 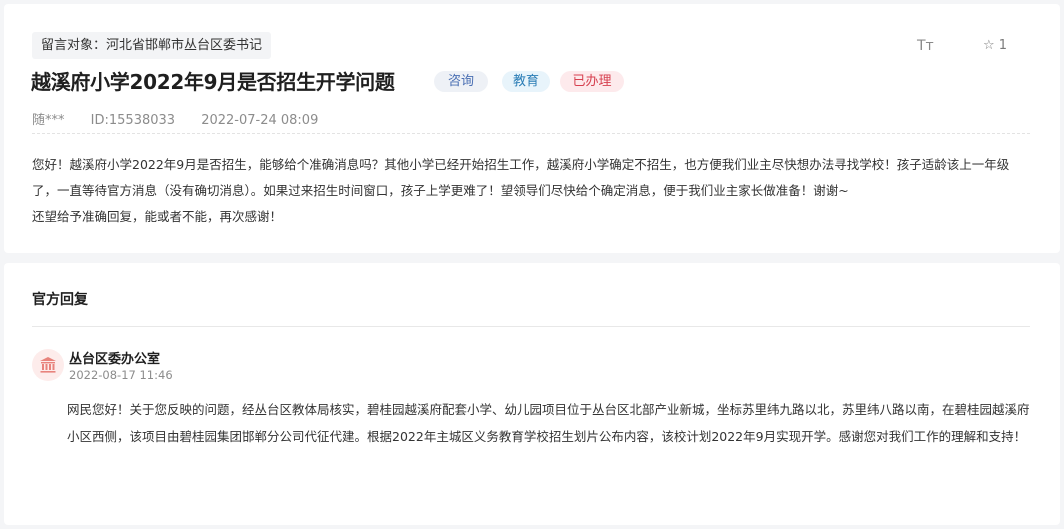 I want to click on page-title: 越溪府小学2022年9月是否招生开学问题, so click(x=213, y=82).